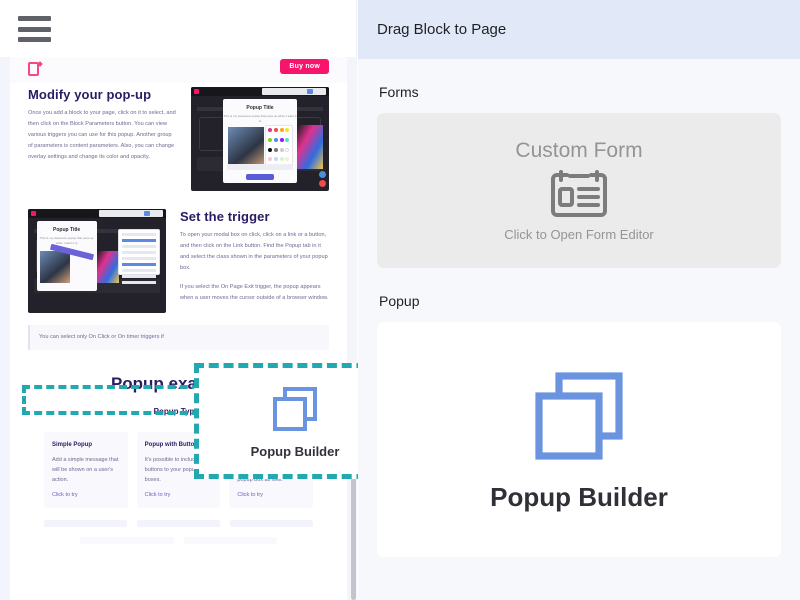 The width and height of the screenshot is (800, 600). I want to click on custom-form-icon, so click(579, 193).